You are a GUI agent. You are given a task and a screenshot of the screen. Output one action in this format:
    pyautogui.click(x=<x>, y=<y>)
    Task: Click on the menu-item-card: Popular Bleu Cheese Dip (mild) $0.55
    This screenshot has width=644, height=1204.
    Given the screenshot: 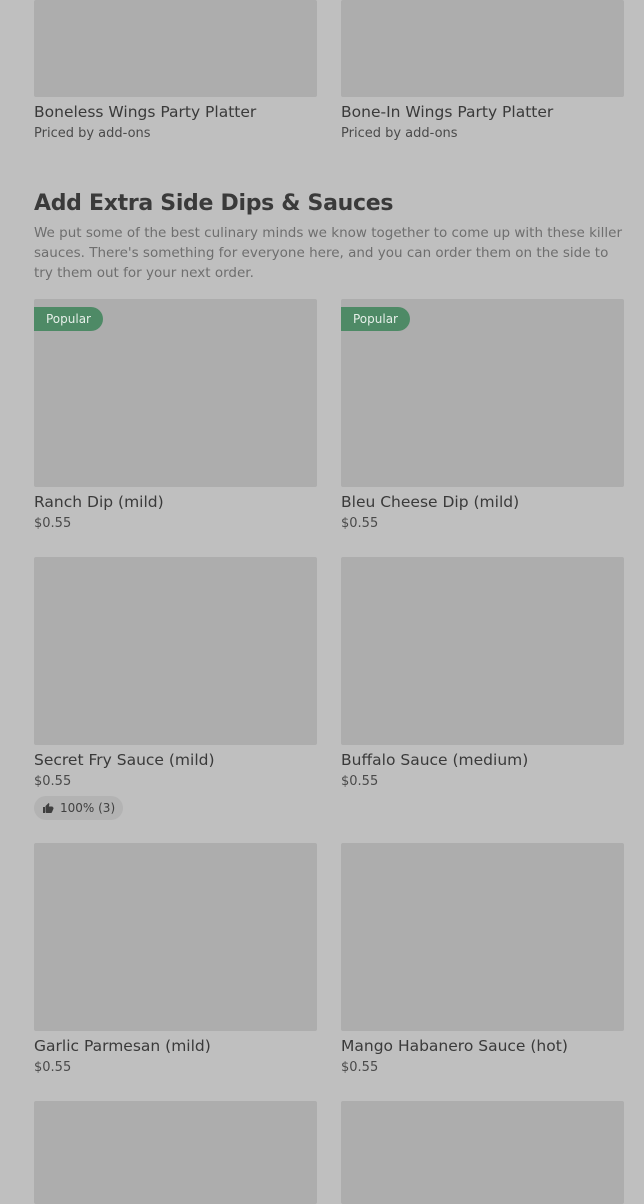 What is the action you would take?
    pyautogui.click(x=482, y=416)
    